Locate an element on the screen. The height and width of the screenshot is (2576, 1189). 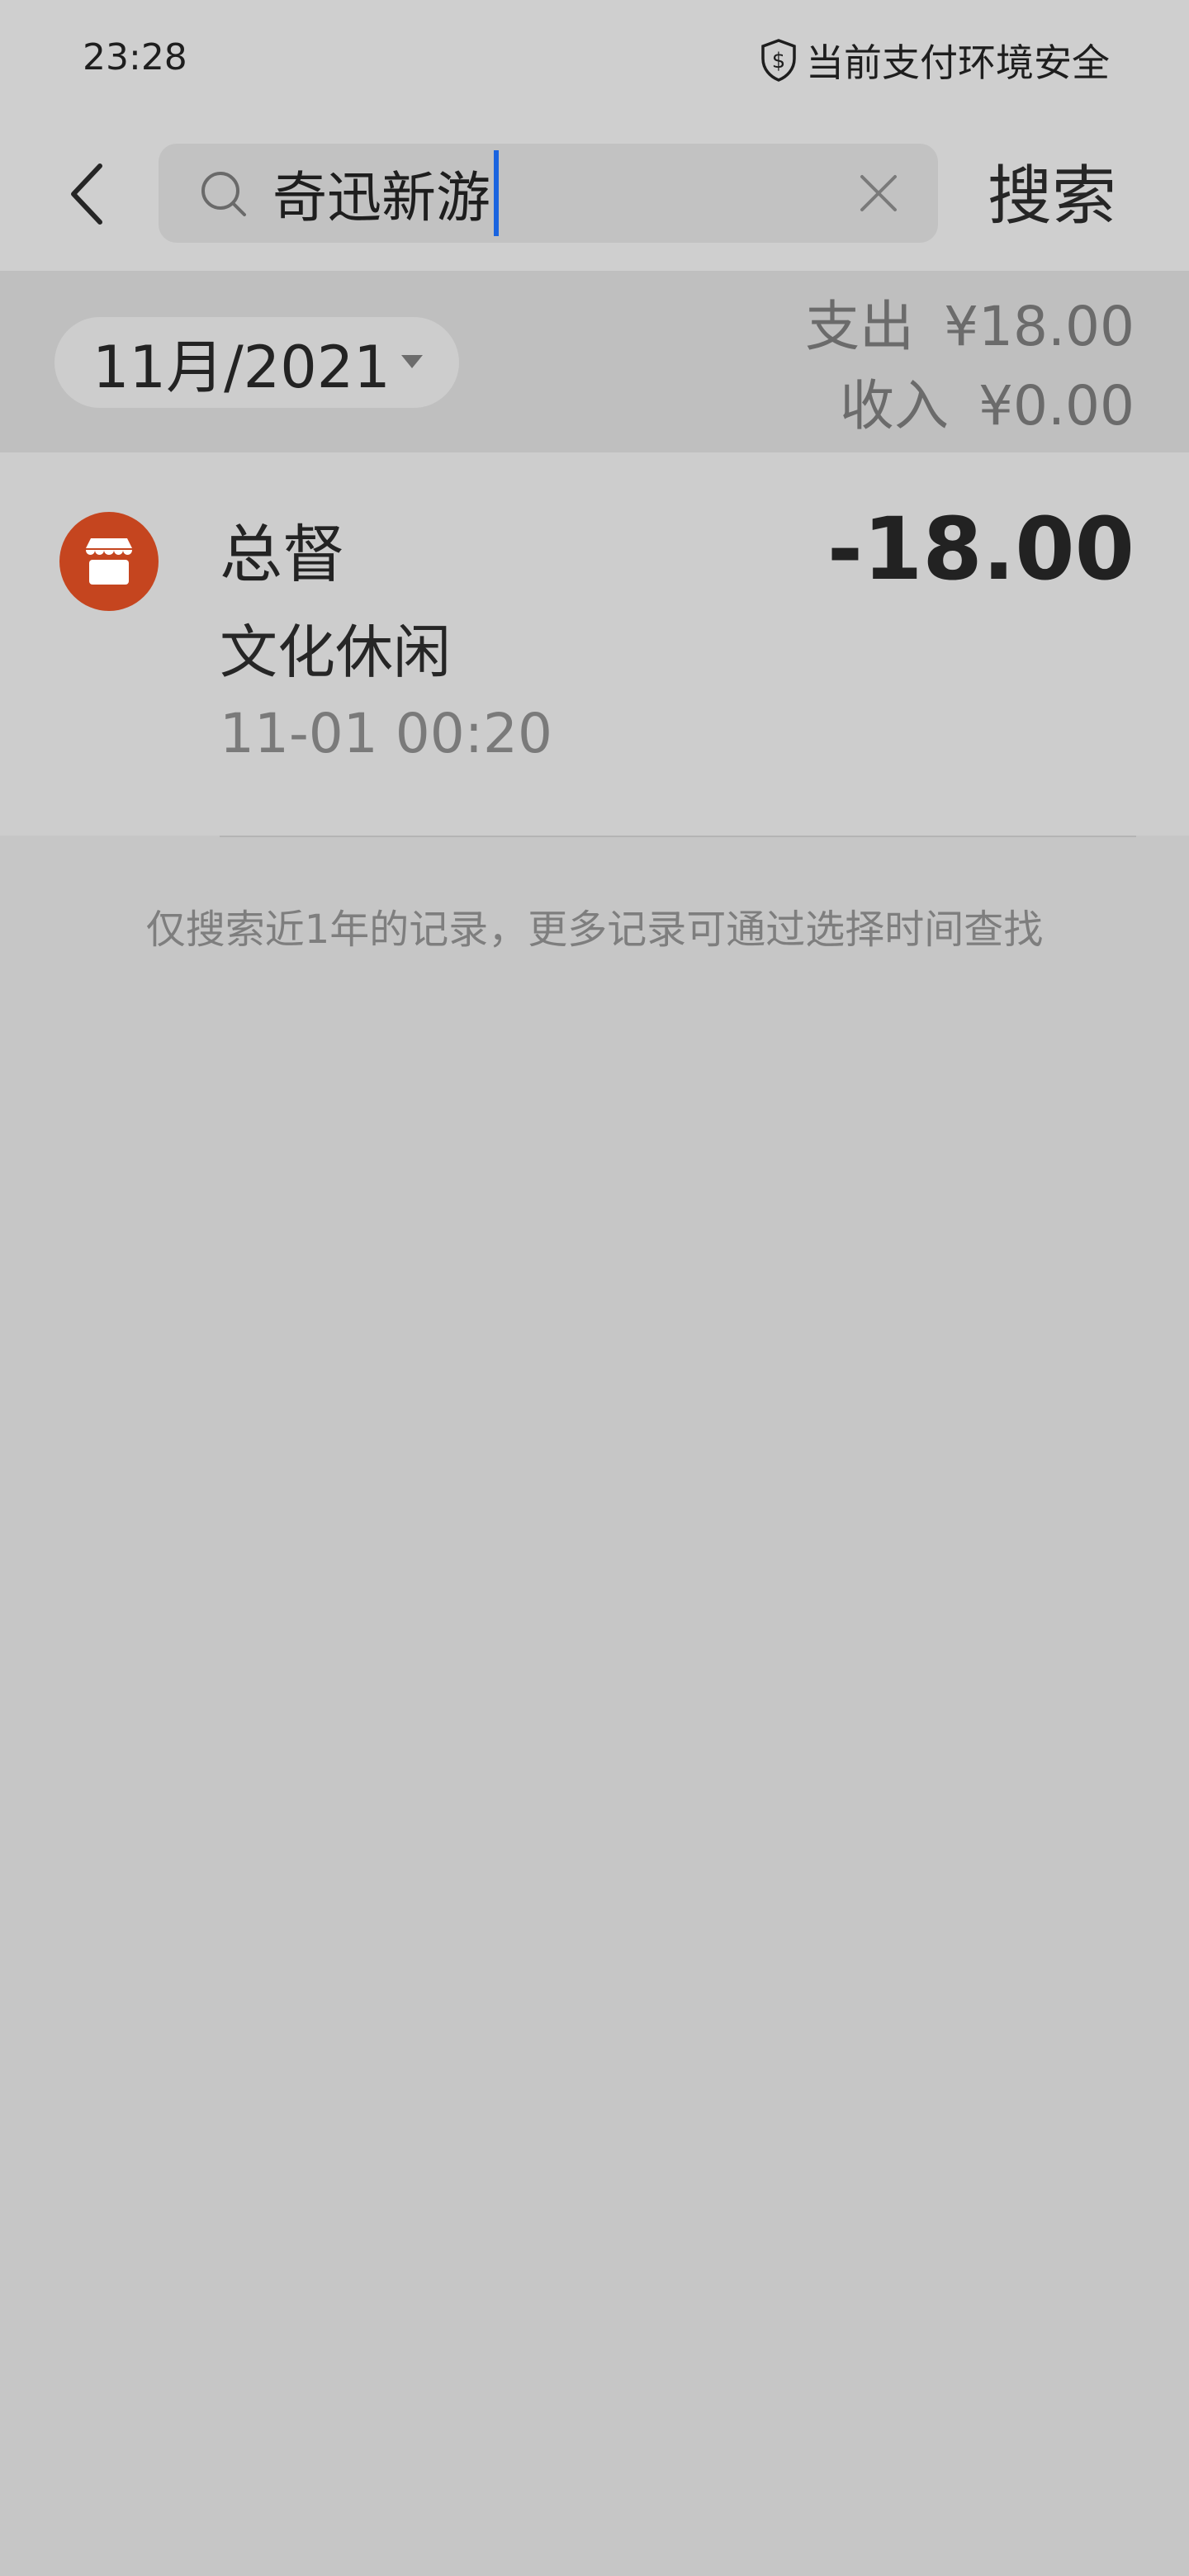
clear-icon is located at coordinates (878, 193).